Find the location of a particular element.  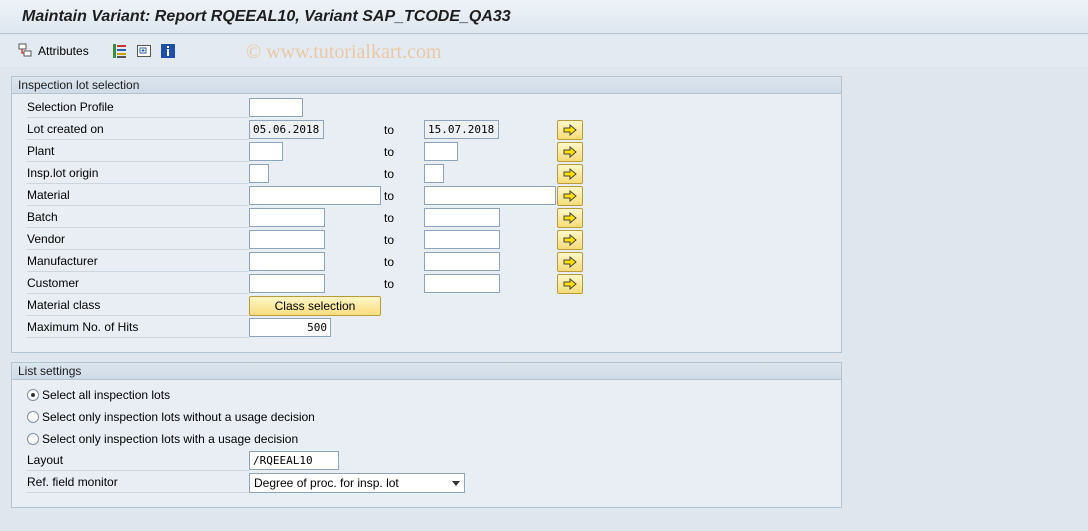

selection-variables-icon is located at coordinates (120, 51).